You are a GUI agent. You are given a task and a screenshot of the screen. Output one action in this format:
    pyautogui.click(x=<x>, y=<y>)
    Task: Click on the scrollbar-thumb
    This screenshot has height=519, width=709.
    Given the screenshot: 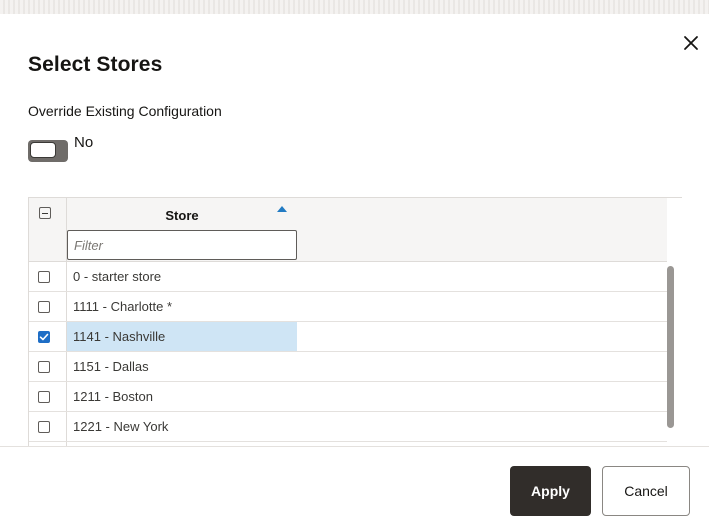 What is the action you would take?
    pyautogui.click(x=670, y=347)
    